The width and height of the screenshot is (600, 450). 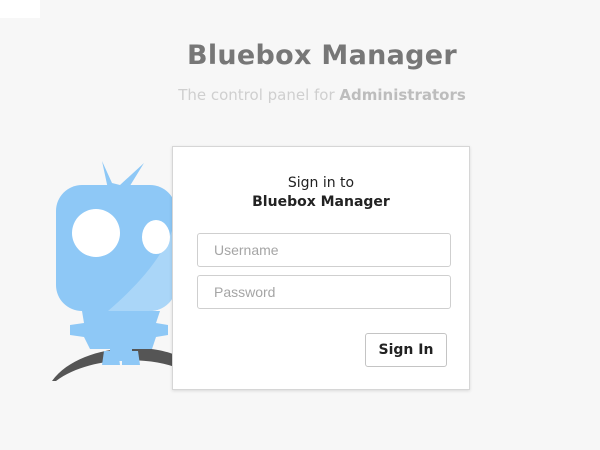 What do you see at coordinates (321, 202) in the screenshot?
I see `login-heading-line2: Bluebox Manager` at bounding box center [321, 202].